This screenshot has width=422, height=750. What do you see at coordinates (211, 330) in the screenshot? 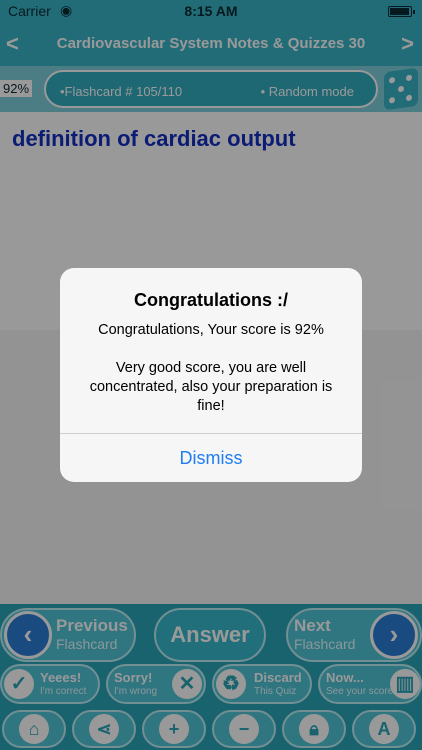
I see `alert-message-score: Congratulations, Your score is 92%` at bounding box center [211, 330].